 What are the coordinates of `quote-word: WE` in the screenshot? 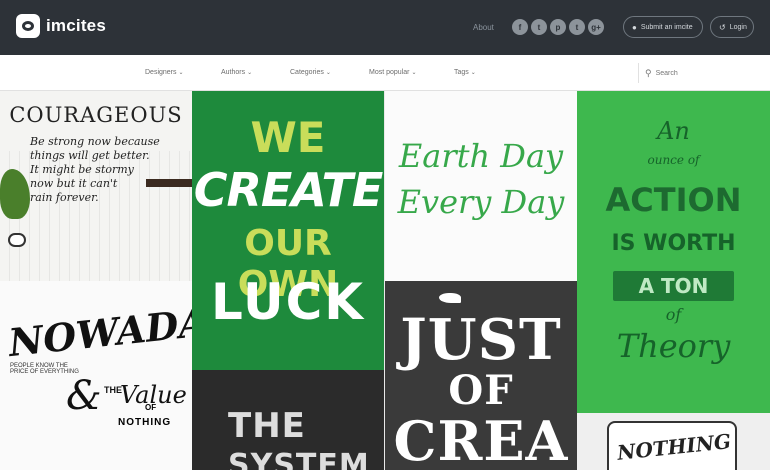 It's located at (288, 137).